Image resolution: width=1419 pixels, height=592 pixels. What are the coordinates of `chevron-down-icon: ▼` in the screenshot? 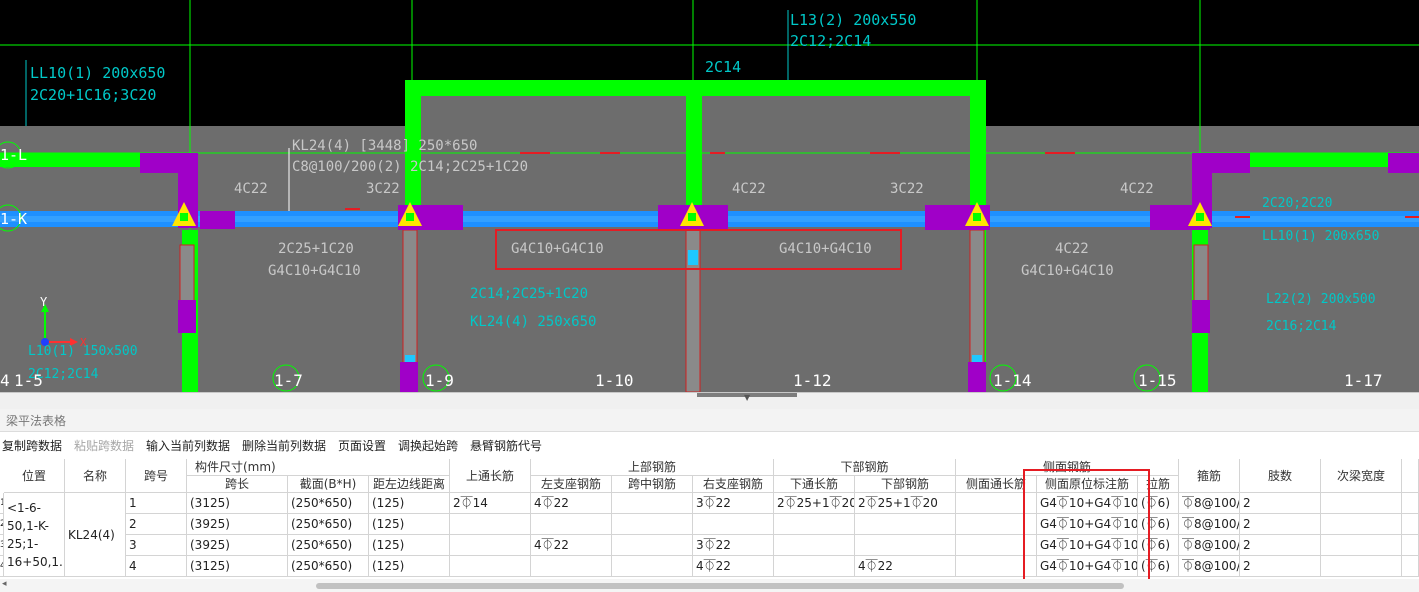 It's located at (747, 398).